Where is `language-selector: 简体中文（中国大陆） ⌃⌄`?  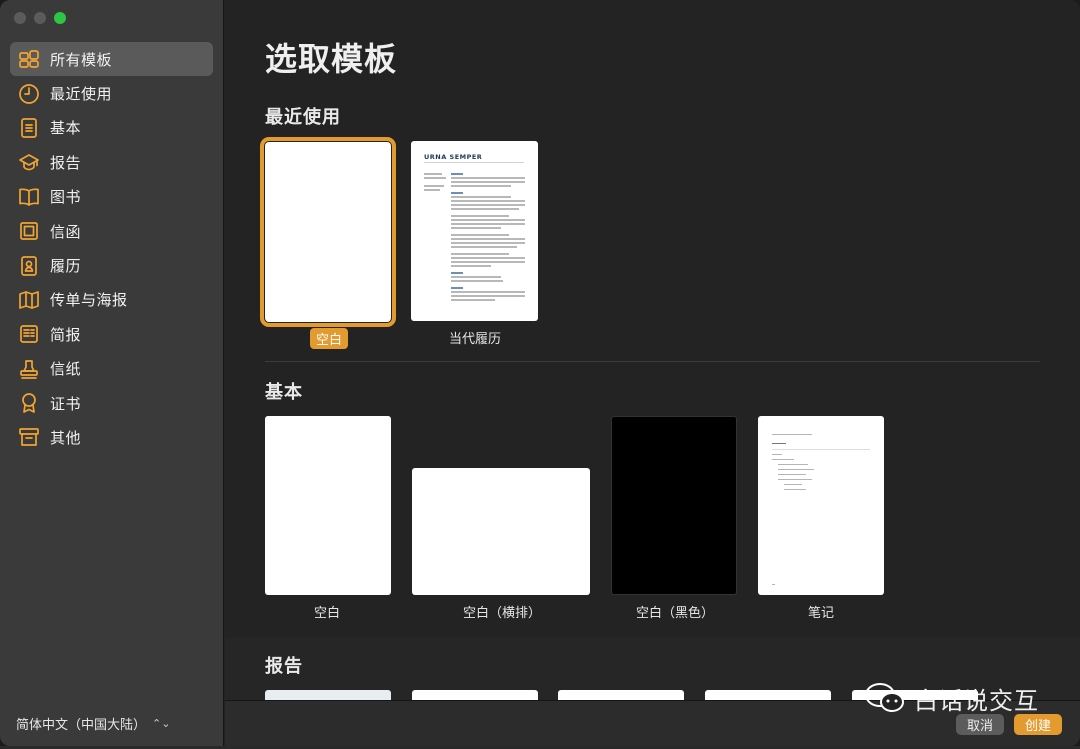
language-selector: 简体中文（中国大陆） ⌃⌄ is located at coordinates (93, 723).